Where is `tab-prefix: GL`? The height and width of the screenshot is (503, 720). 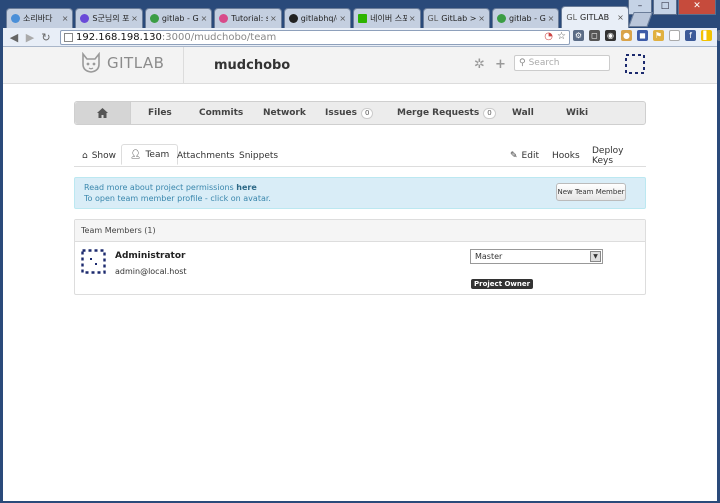
tab-prefix: GL is located at coordinates (433, 18).